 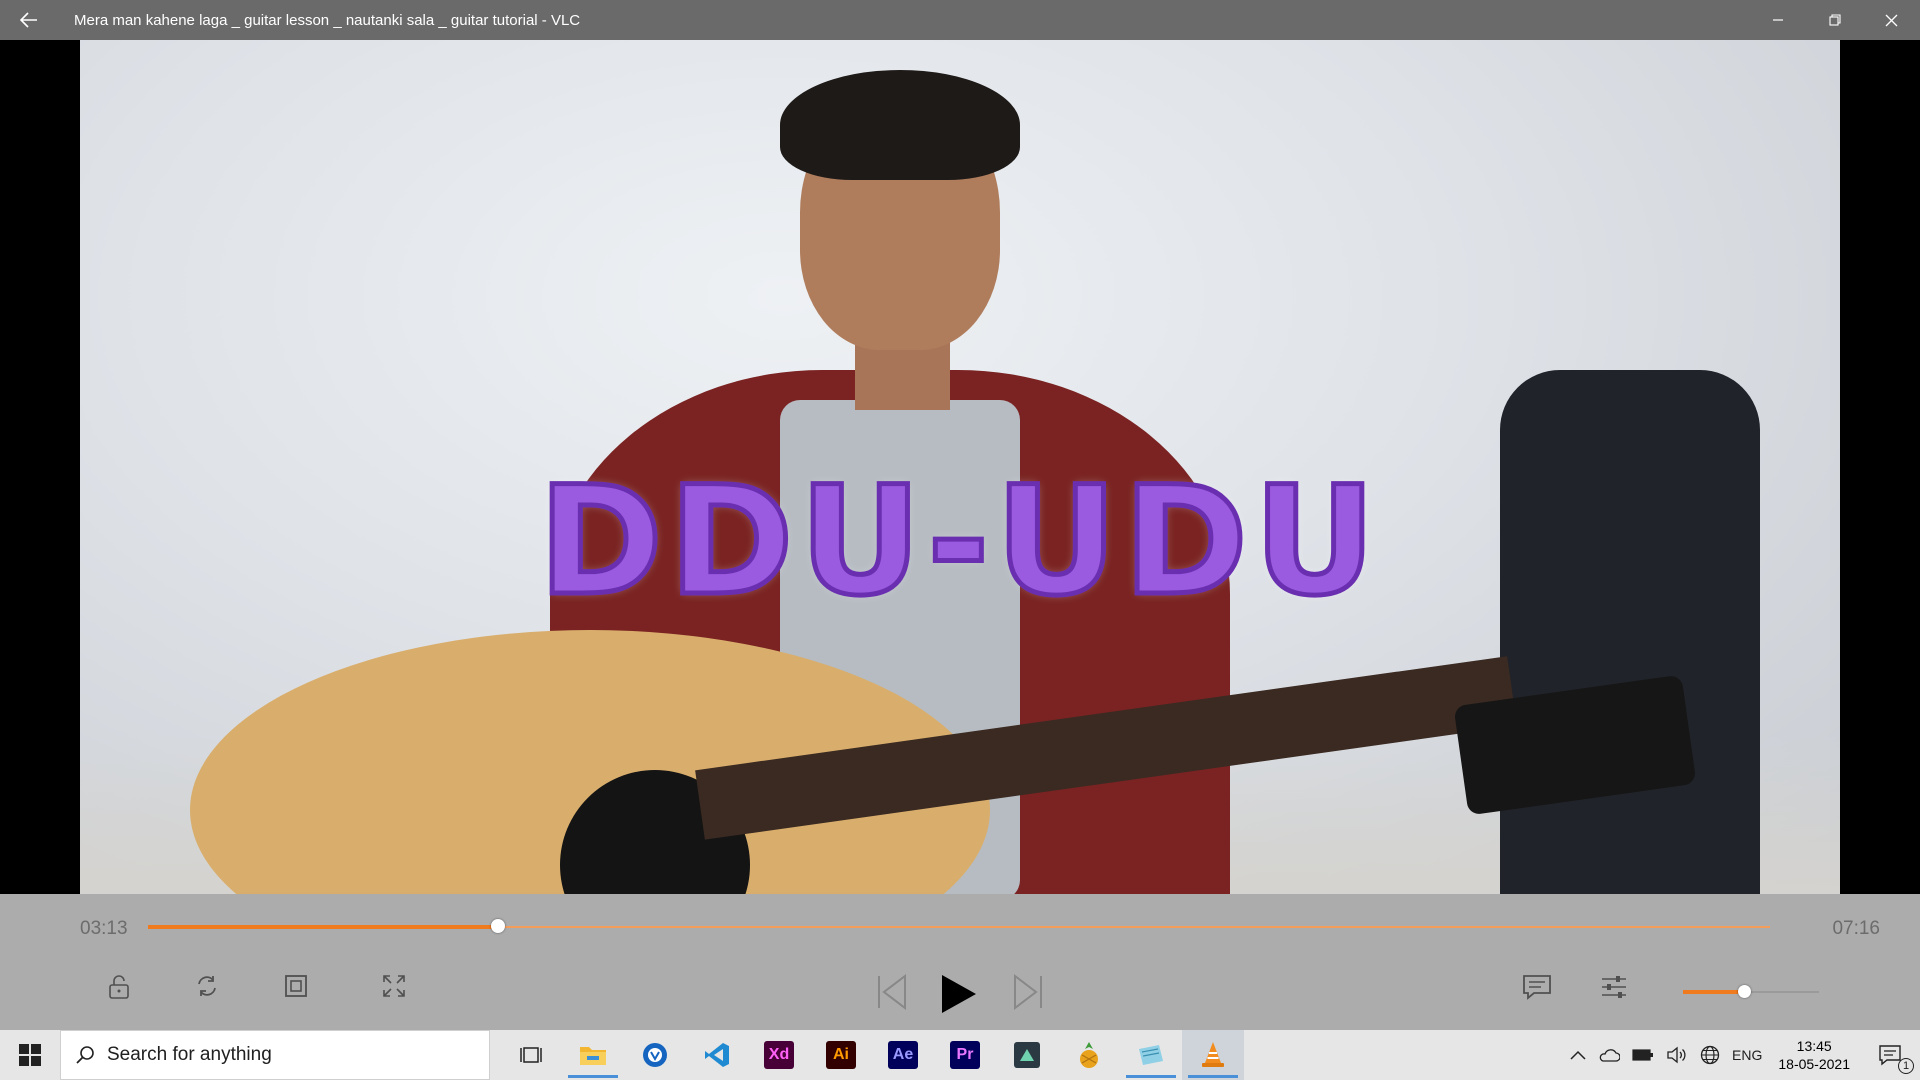 I want to click on minimize-icon, so click(x=1777, y=20).